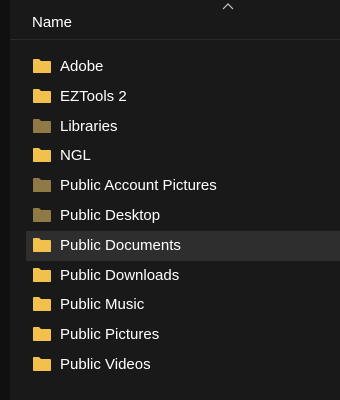  Describe the element at coordinates (120, 275) in the screenshot. I see `file-name: Public Downloads` at that location.